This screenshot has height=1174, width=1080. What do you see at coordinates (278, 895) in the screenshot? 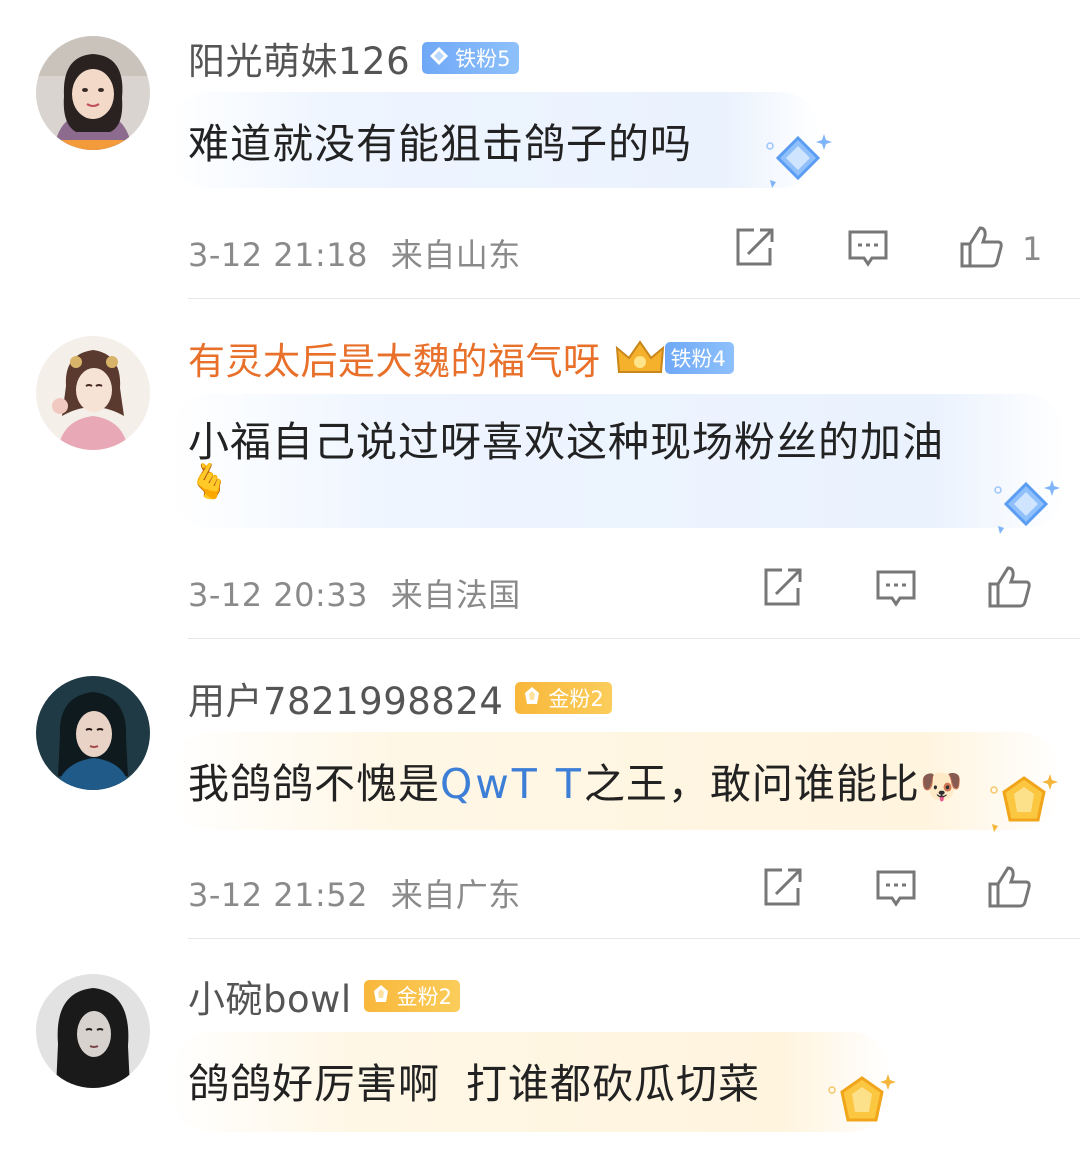
I see `comment-time: 3-12 21:52` at bounding box center [278, 895].